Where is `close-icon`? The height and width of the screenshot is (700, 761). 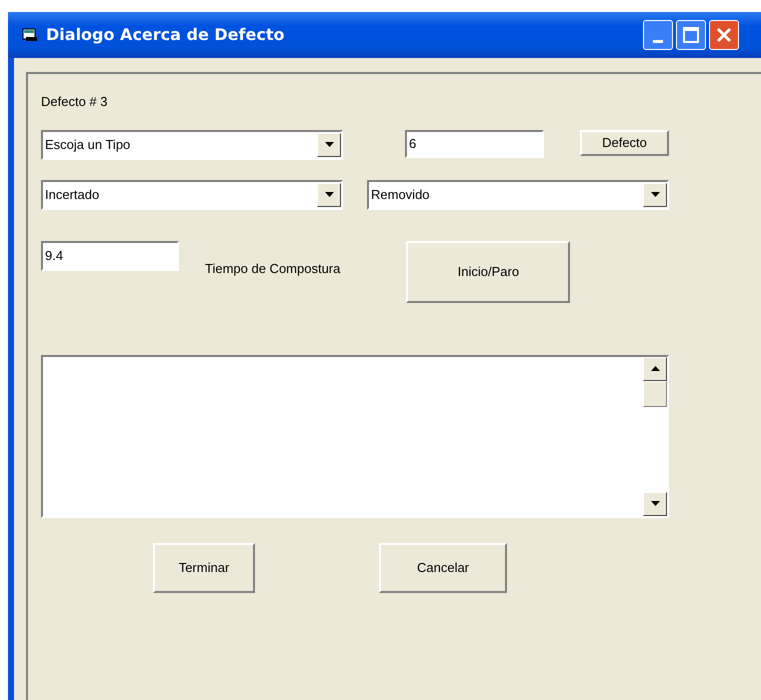 close-icon is located at coordinates (724, 35).